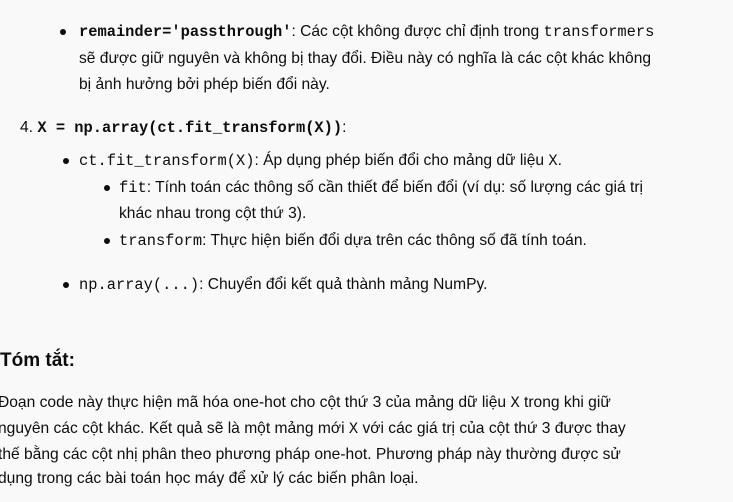 The width and height of the screenshot is (733, 502). What do you see at coordinates (139, 285) in the screenshot?
I see `code: np.array(...)` at bounding box center [139, 285].